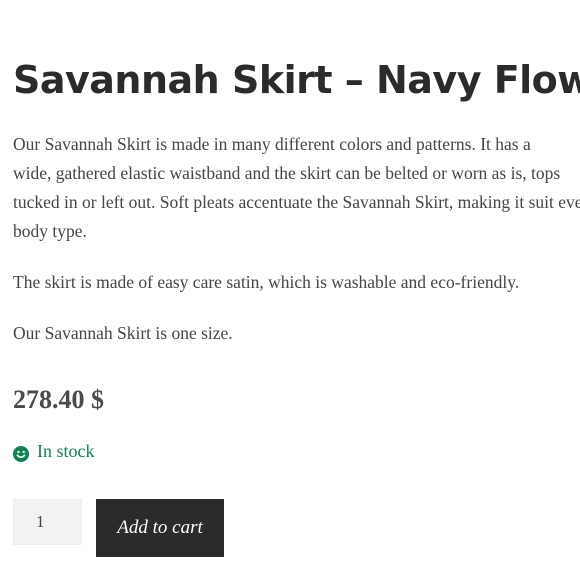 This screenshot has width=580, height=580. I want to click on add-to-cart-form: Add to cart, so click(118, 528).